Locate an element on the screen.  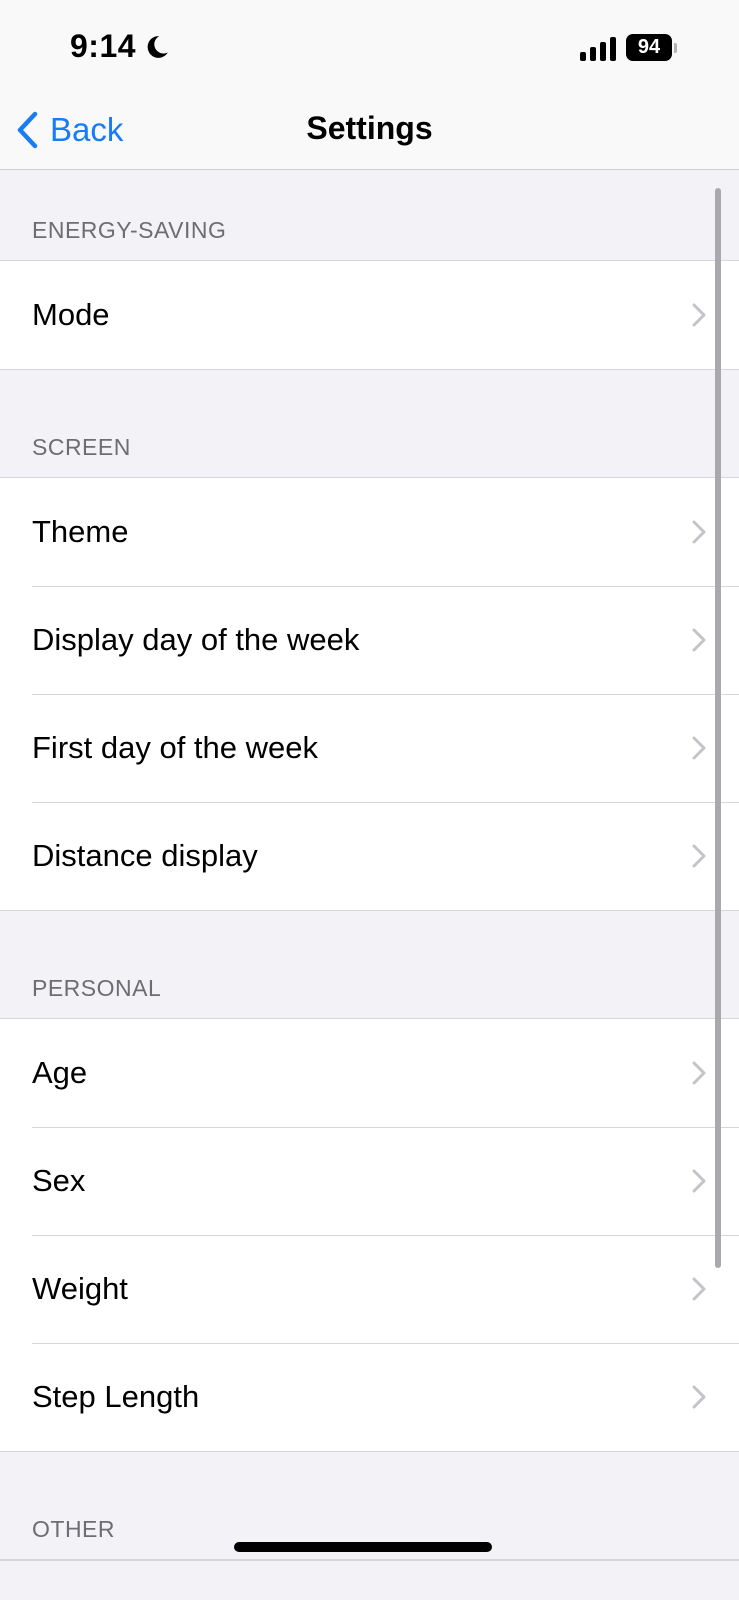
row-label: Mode is located at coordinates (71, 314).